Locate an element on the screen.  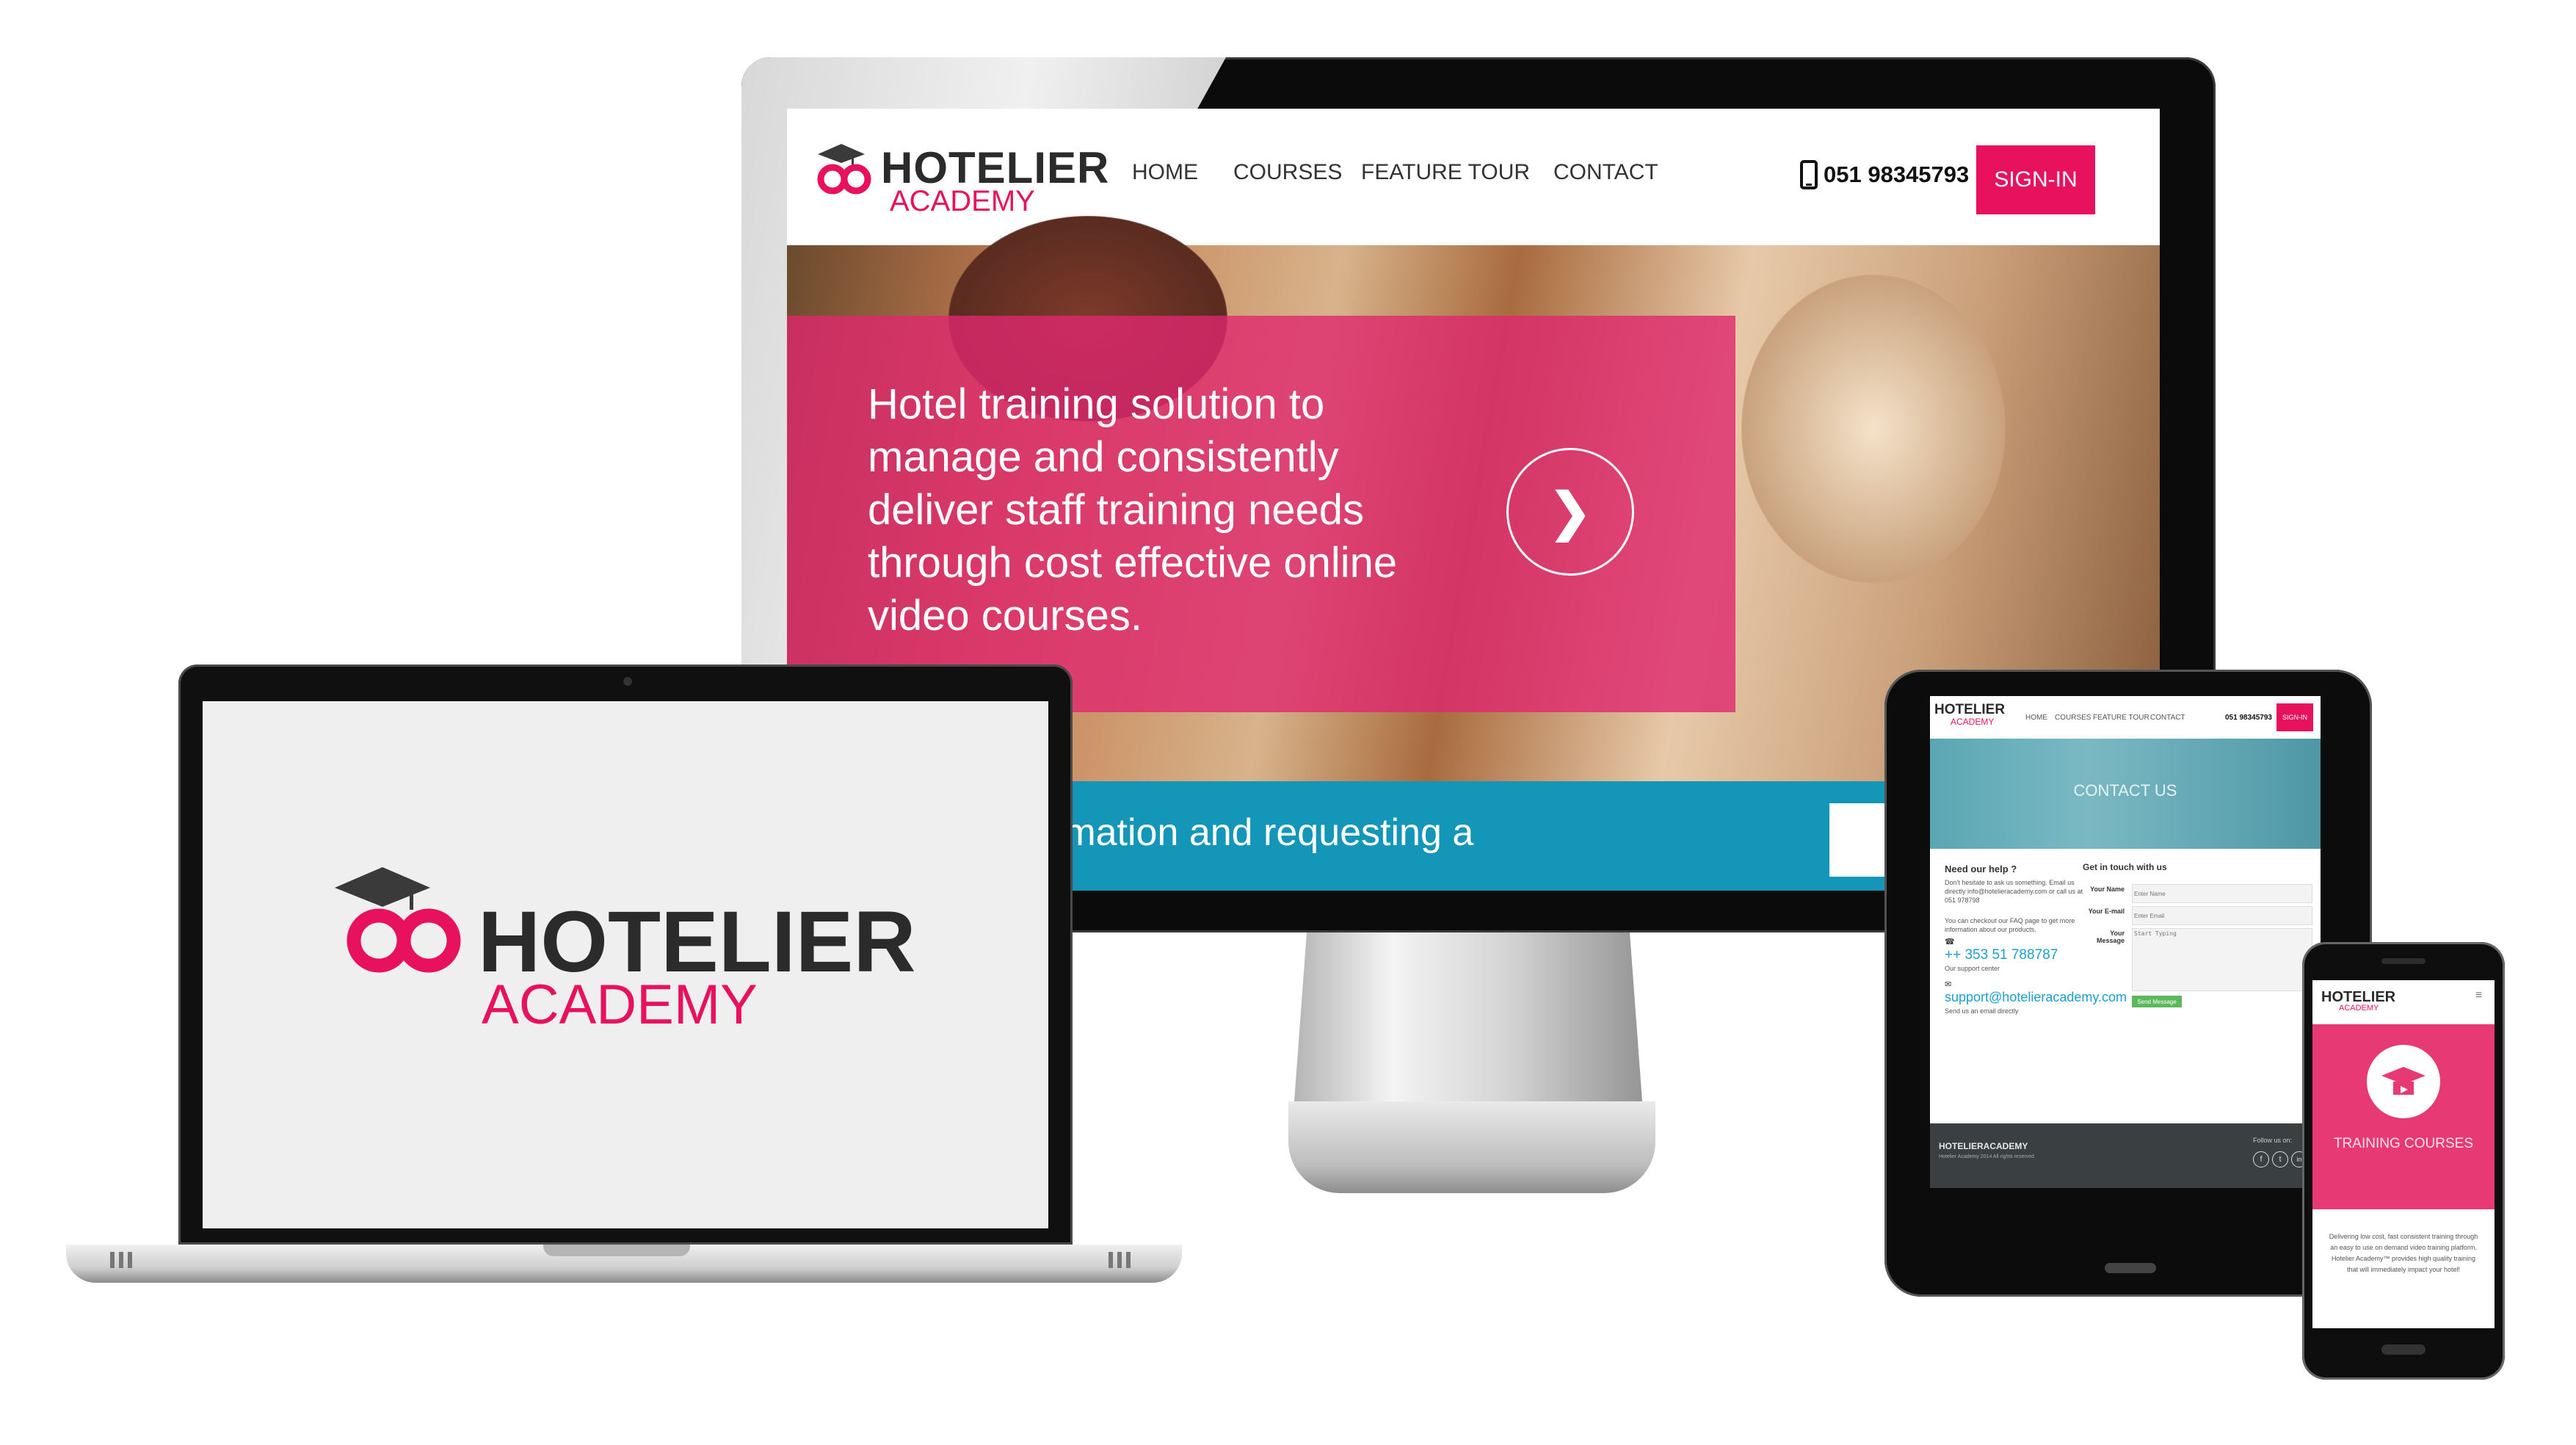
nav-contact: CONTACT is located at coordinates (1606, 172).